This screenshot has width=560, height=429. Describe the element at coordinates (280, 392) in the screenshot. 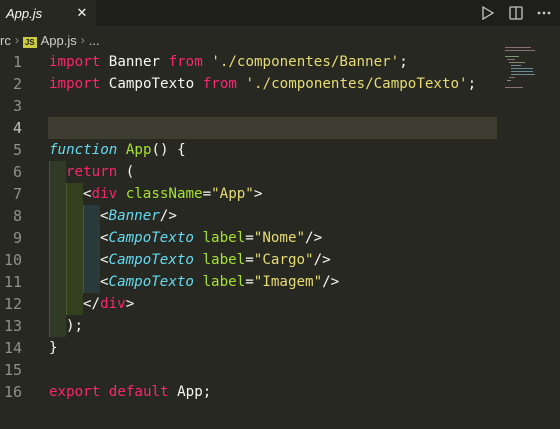

I see `code-line: 16 export default App;` at that location.